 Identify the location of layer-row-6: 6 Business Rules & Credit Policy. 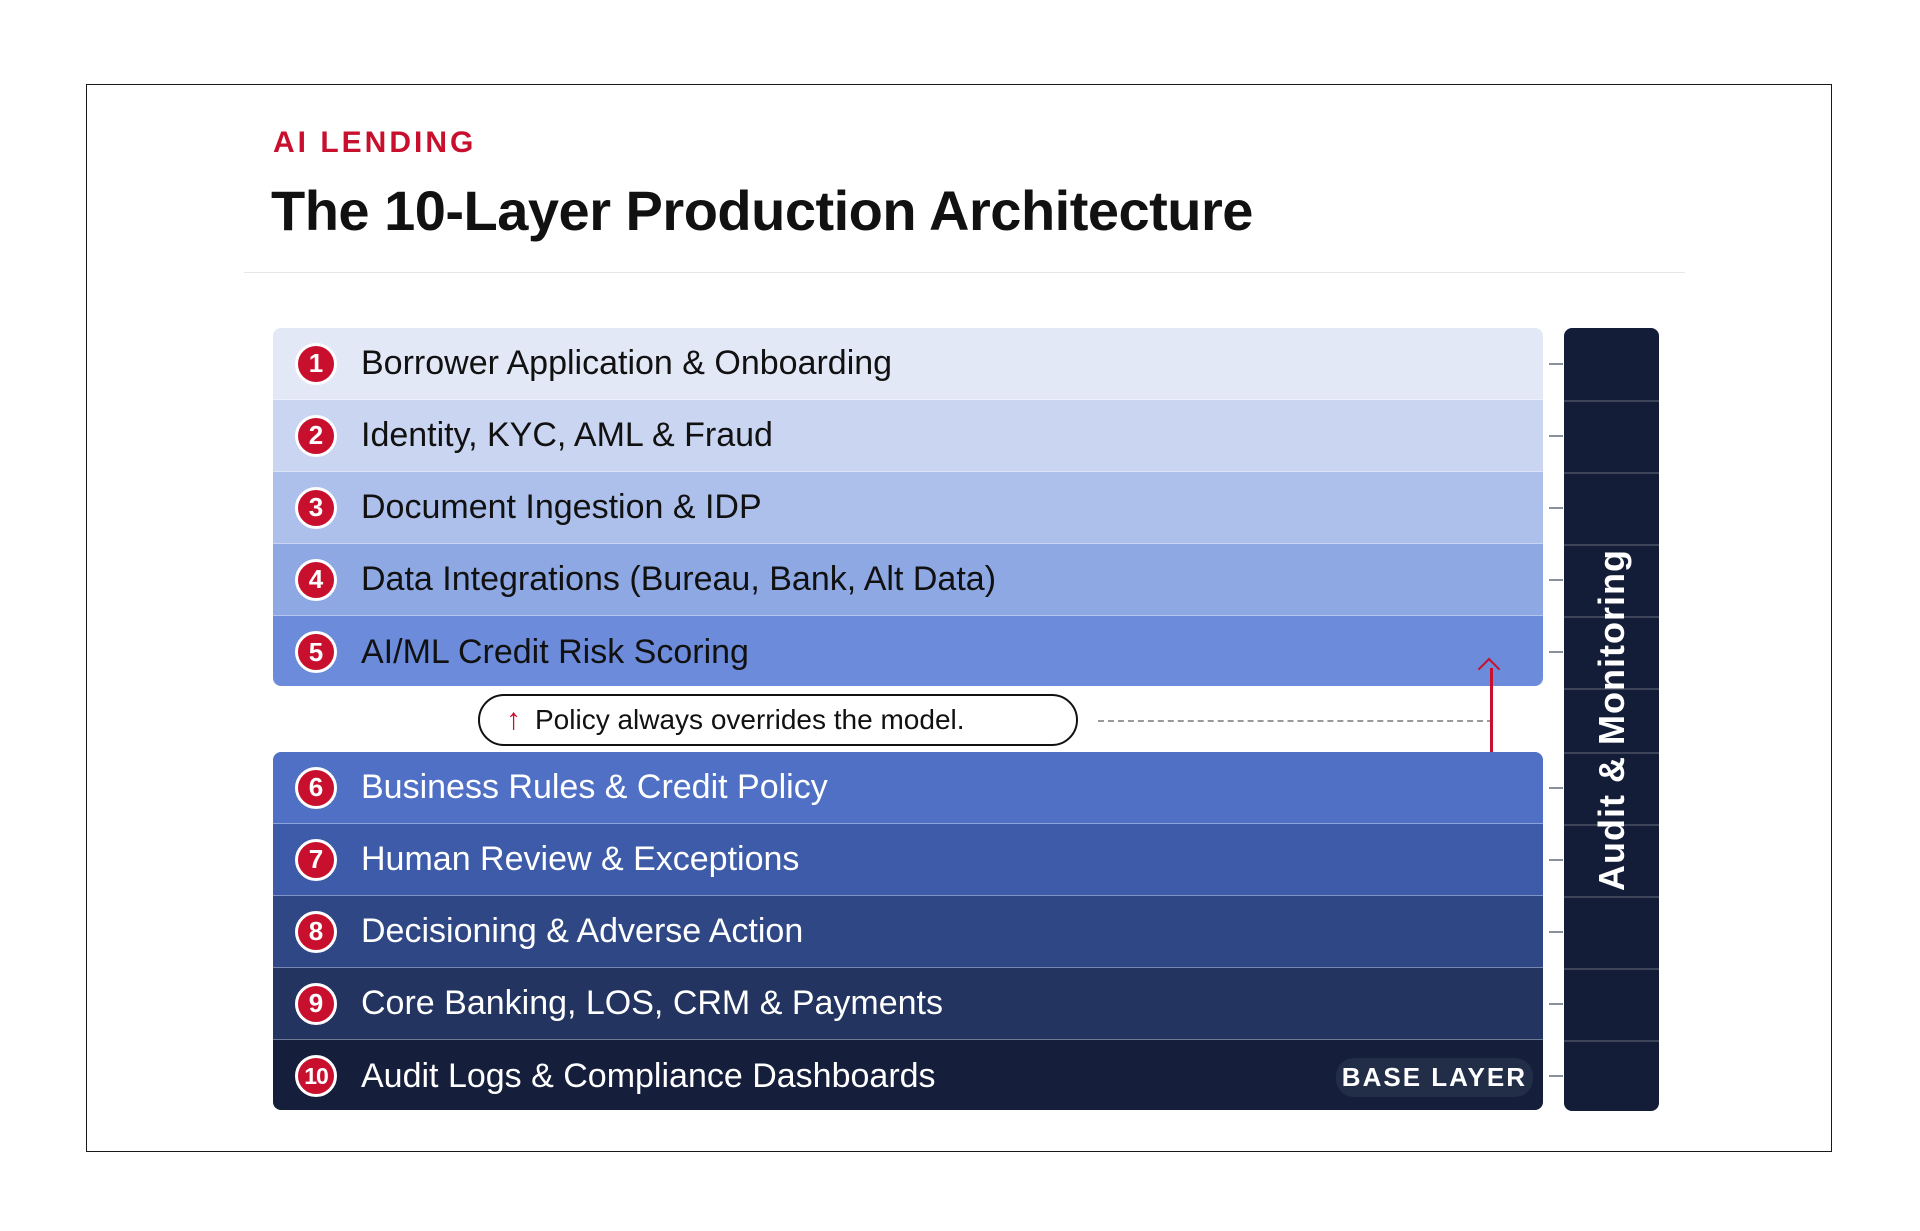
(908, 788).